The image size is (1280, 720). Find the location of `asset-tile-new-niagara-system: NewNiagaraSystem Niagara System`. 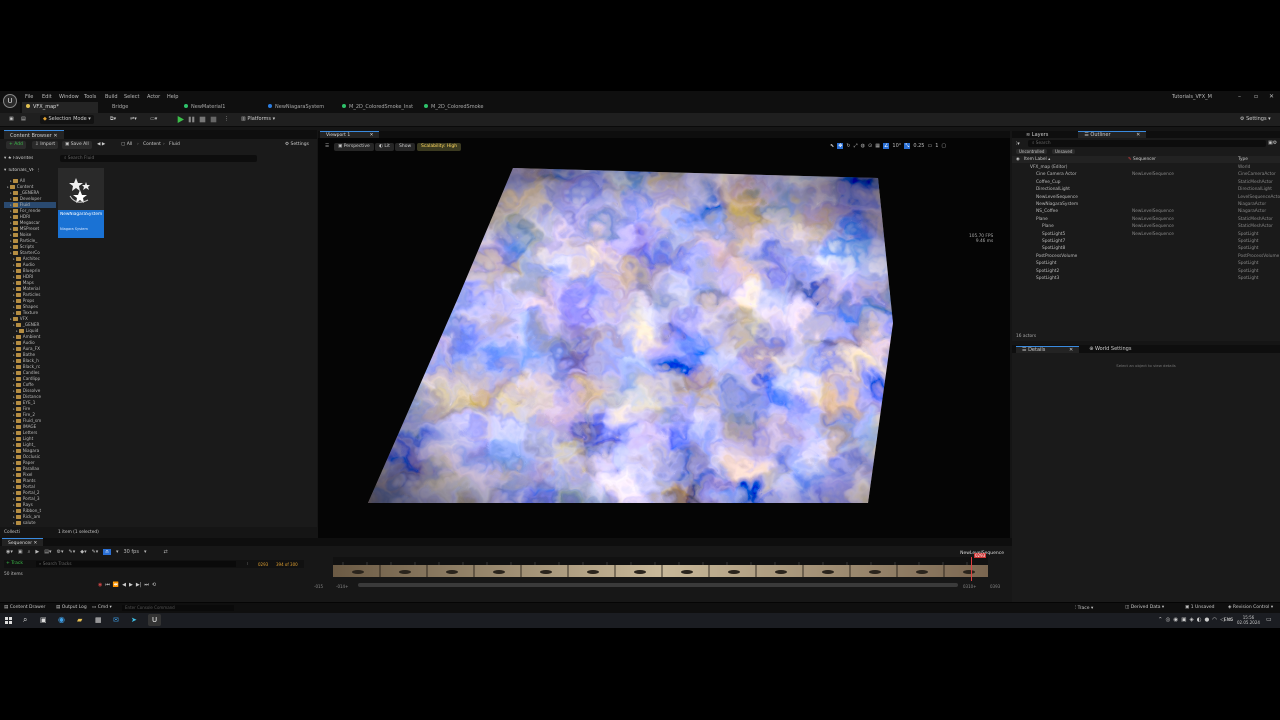

asset-tile-new-niagara-system: NewNiagaraSystem Niagara System is located at coordinates (81, 203).